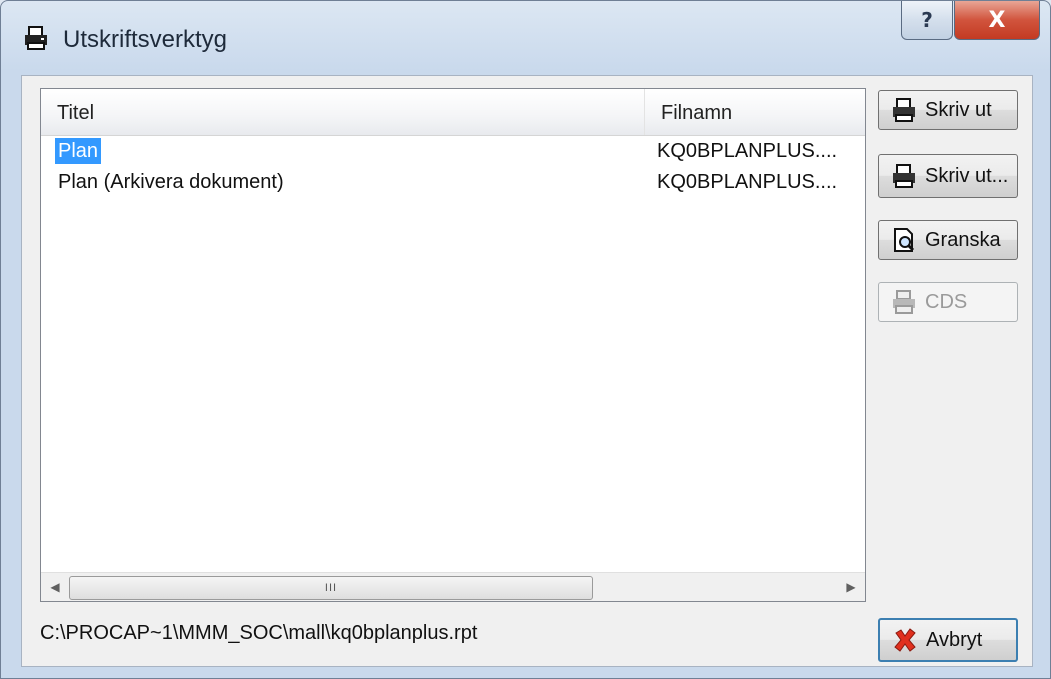 This screenshot has width=1051, height=679. I want to click on cds-icon, so click(904, 302).